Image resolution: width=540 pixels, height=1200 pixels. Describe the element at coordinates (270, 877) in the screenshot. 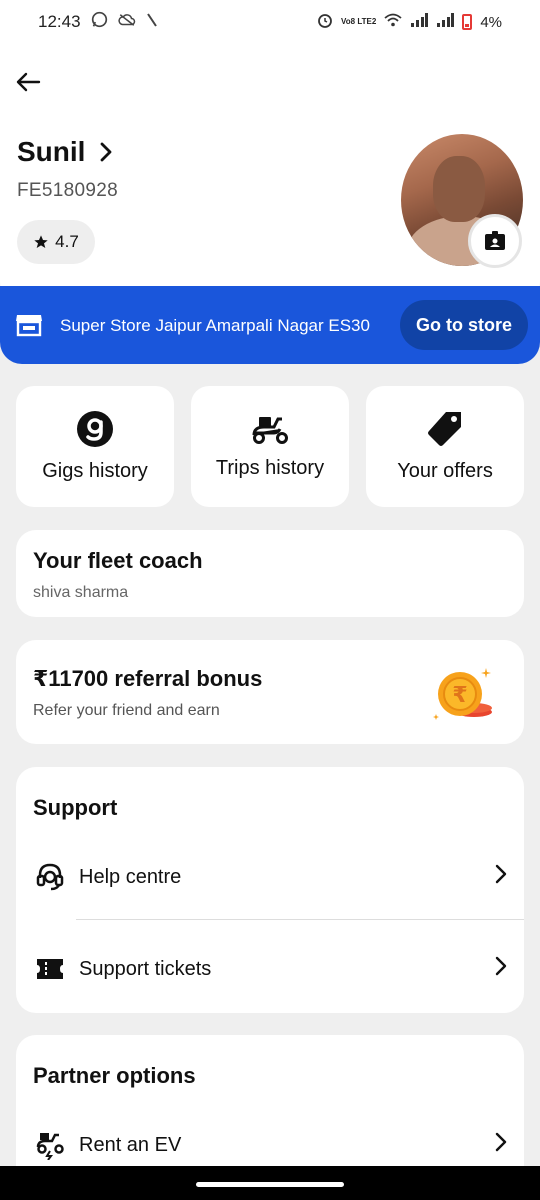

I see `help-centre-row: Help centre` at that location.